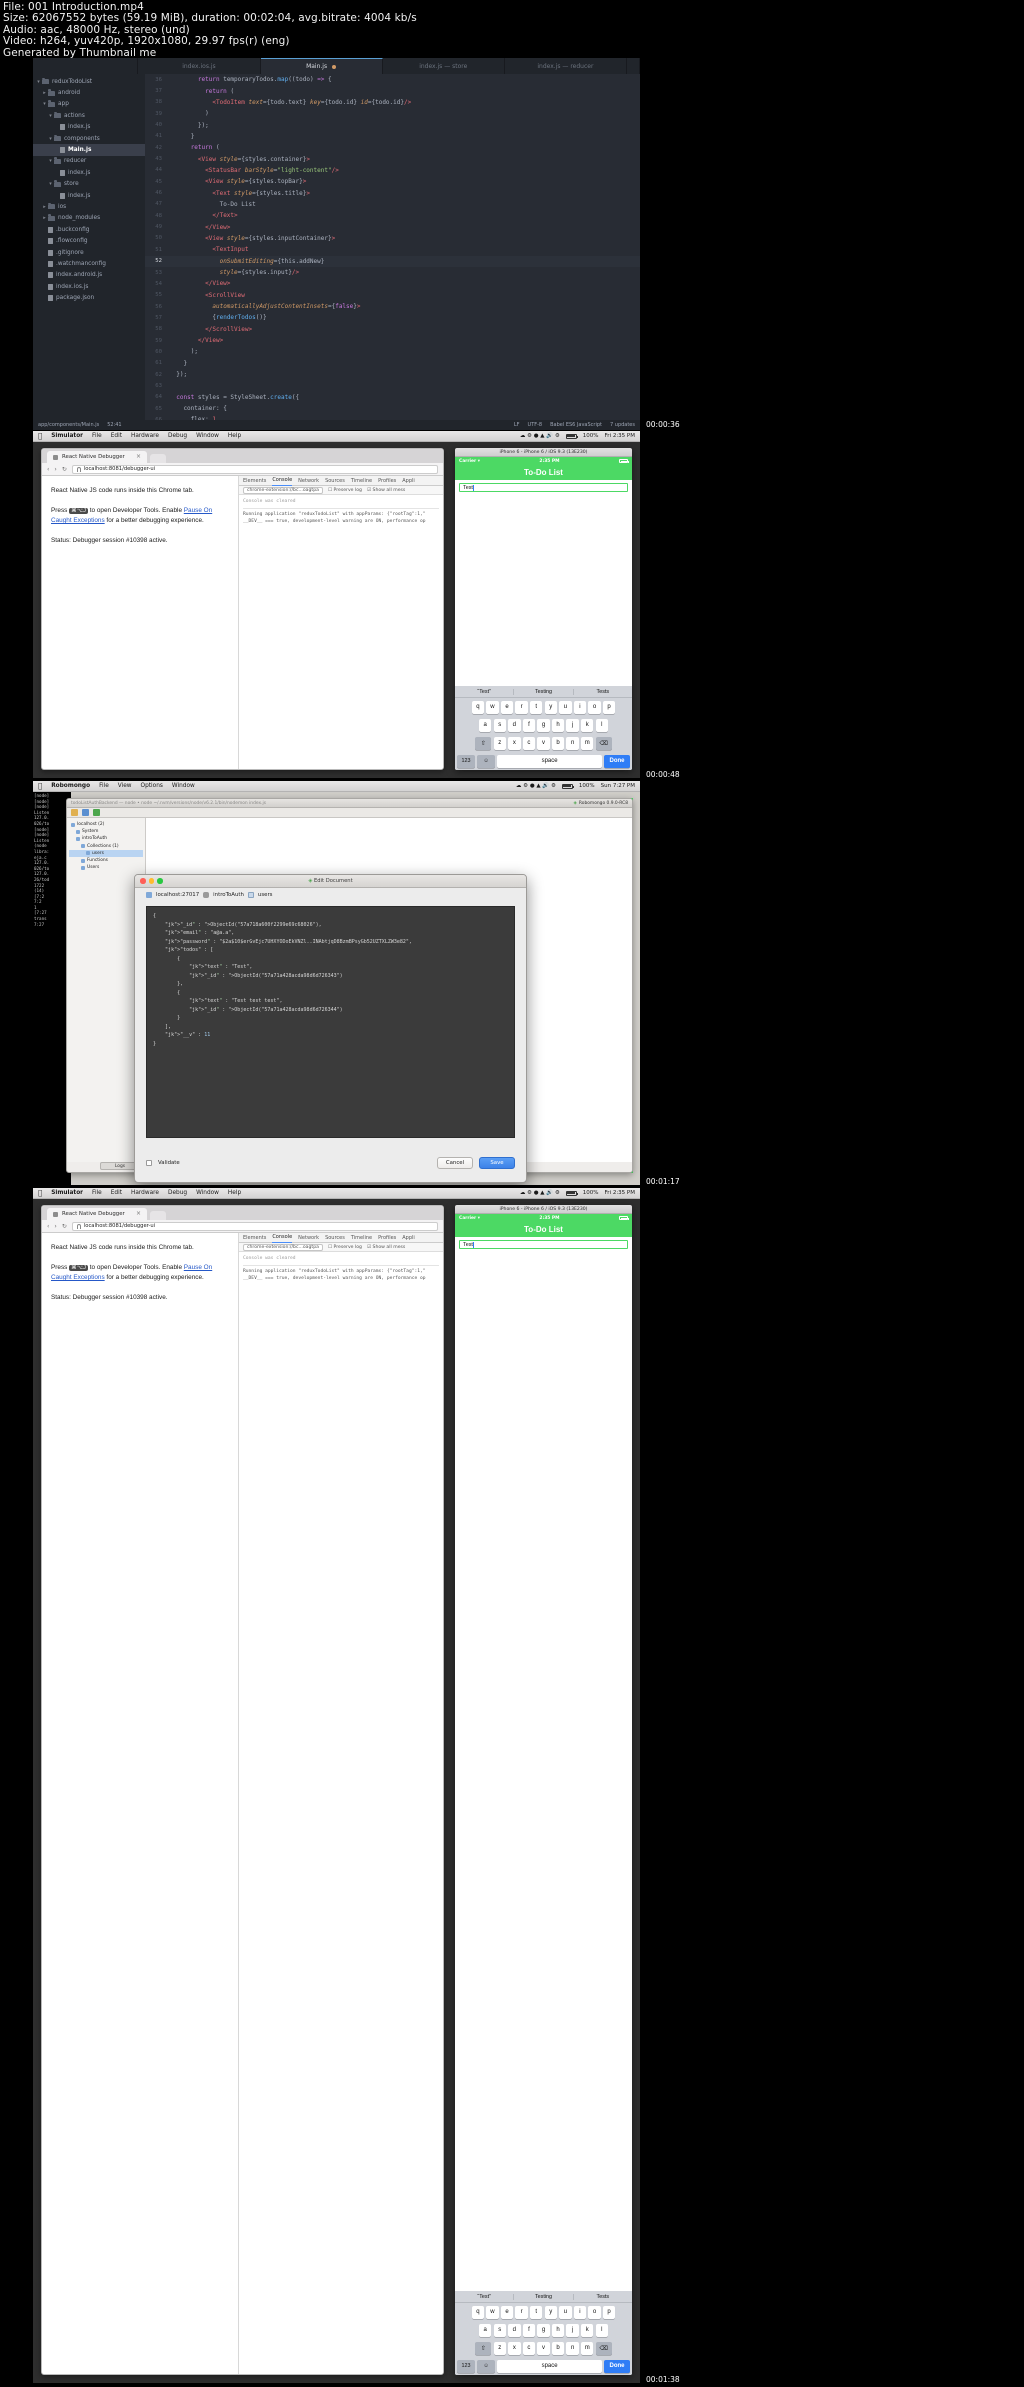 This screenshot has height=2387, width=1024. Describe the element at coordinates (335, 481) in the screenshot. I see `devtools-tab-sources-1: Sources` at that location.